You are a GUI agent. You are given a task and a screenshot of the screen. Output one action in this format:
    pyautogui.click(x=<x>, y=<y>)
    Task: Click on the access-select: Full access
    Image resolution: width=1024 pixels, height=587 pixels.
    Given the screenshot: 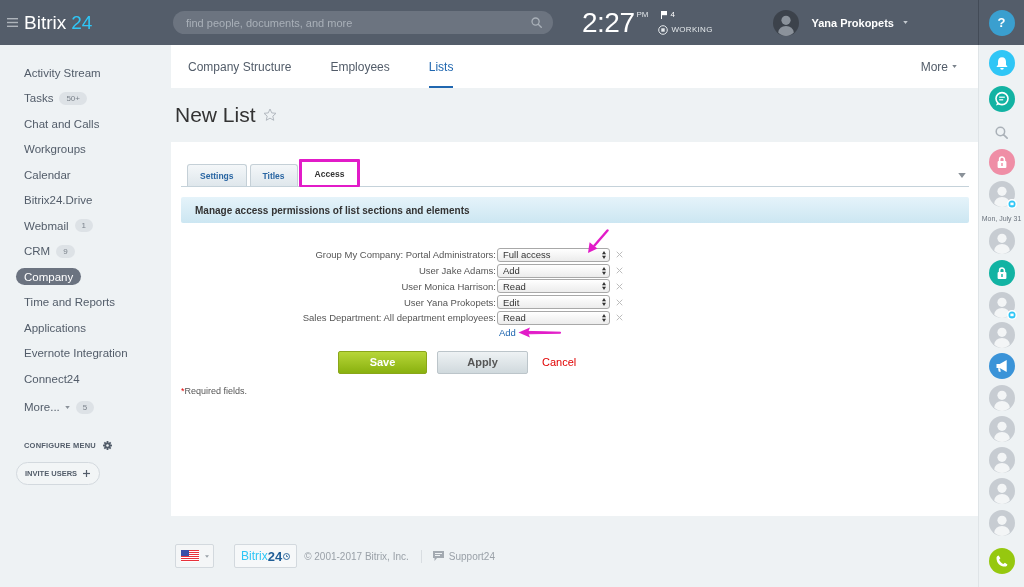 What is the action you would take?
    pyautogui.click(x=553, y=254)
    